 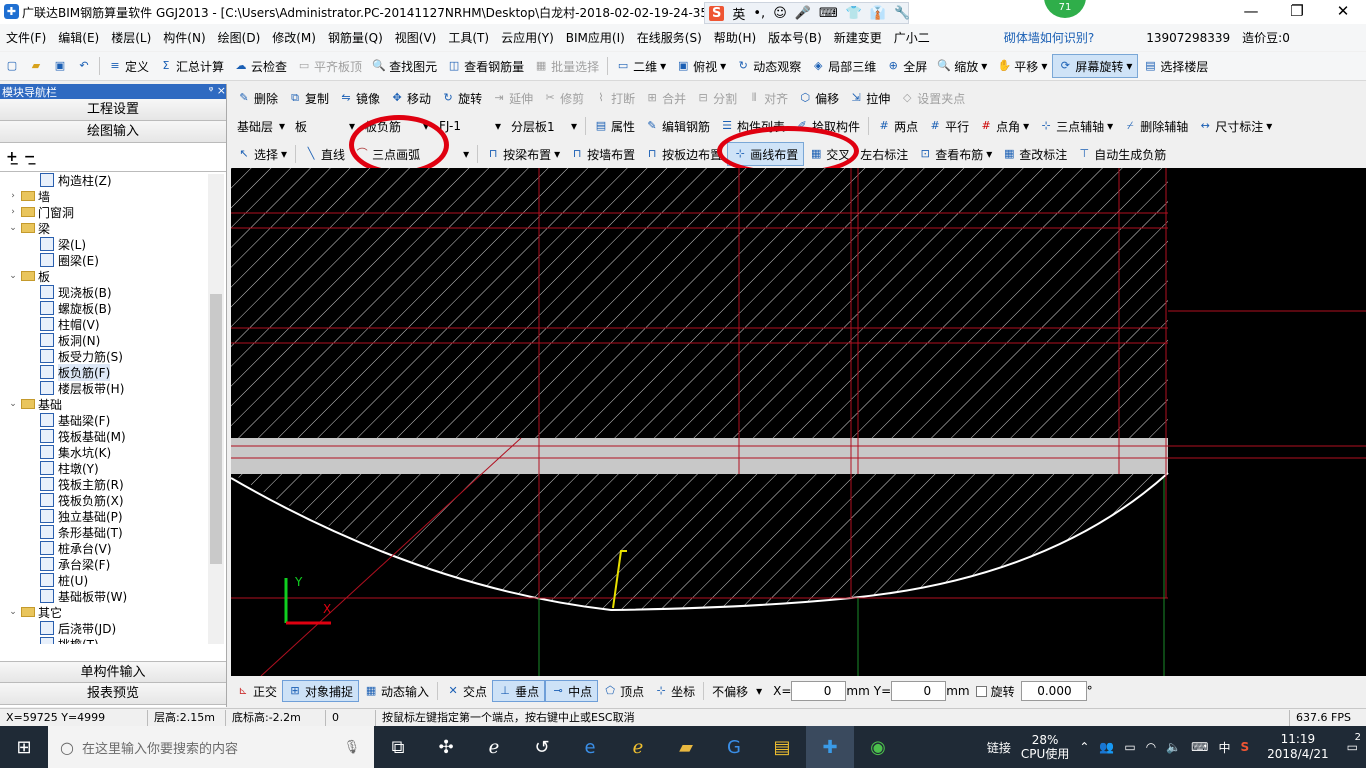 I want to click on edit-rebar-button: ✎ 编辑钢筋, so click(x=677, y=126).